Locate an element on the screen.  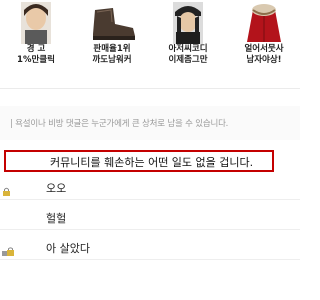
ad-caption-1a: 경 고 is located at coordinates (36, 49).